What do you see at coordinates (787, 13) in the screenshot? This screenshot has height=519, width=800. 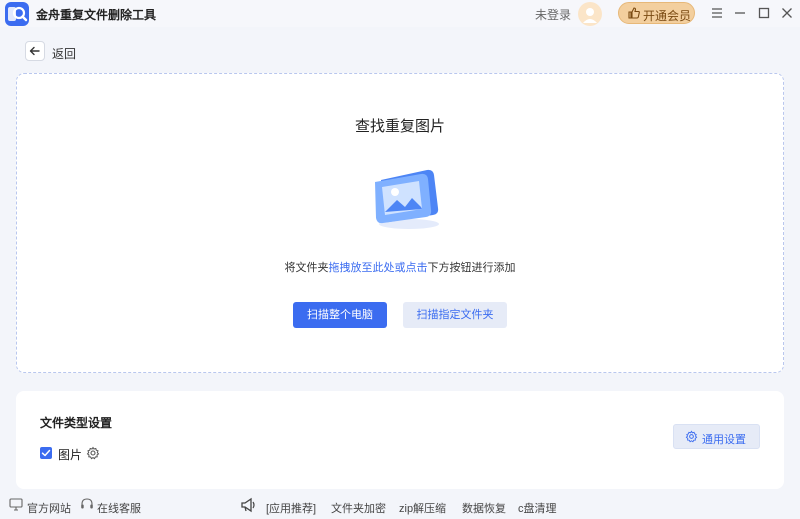 I see `close-icon` at bounding box center [787, 13].